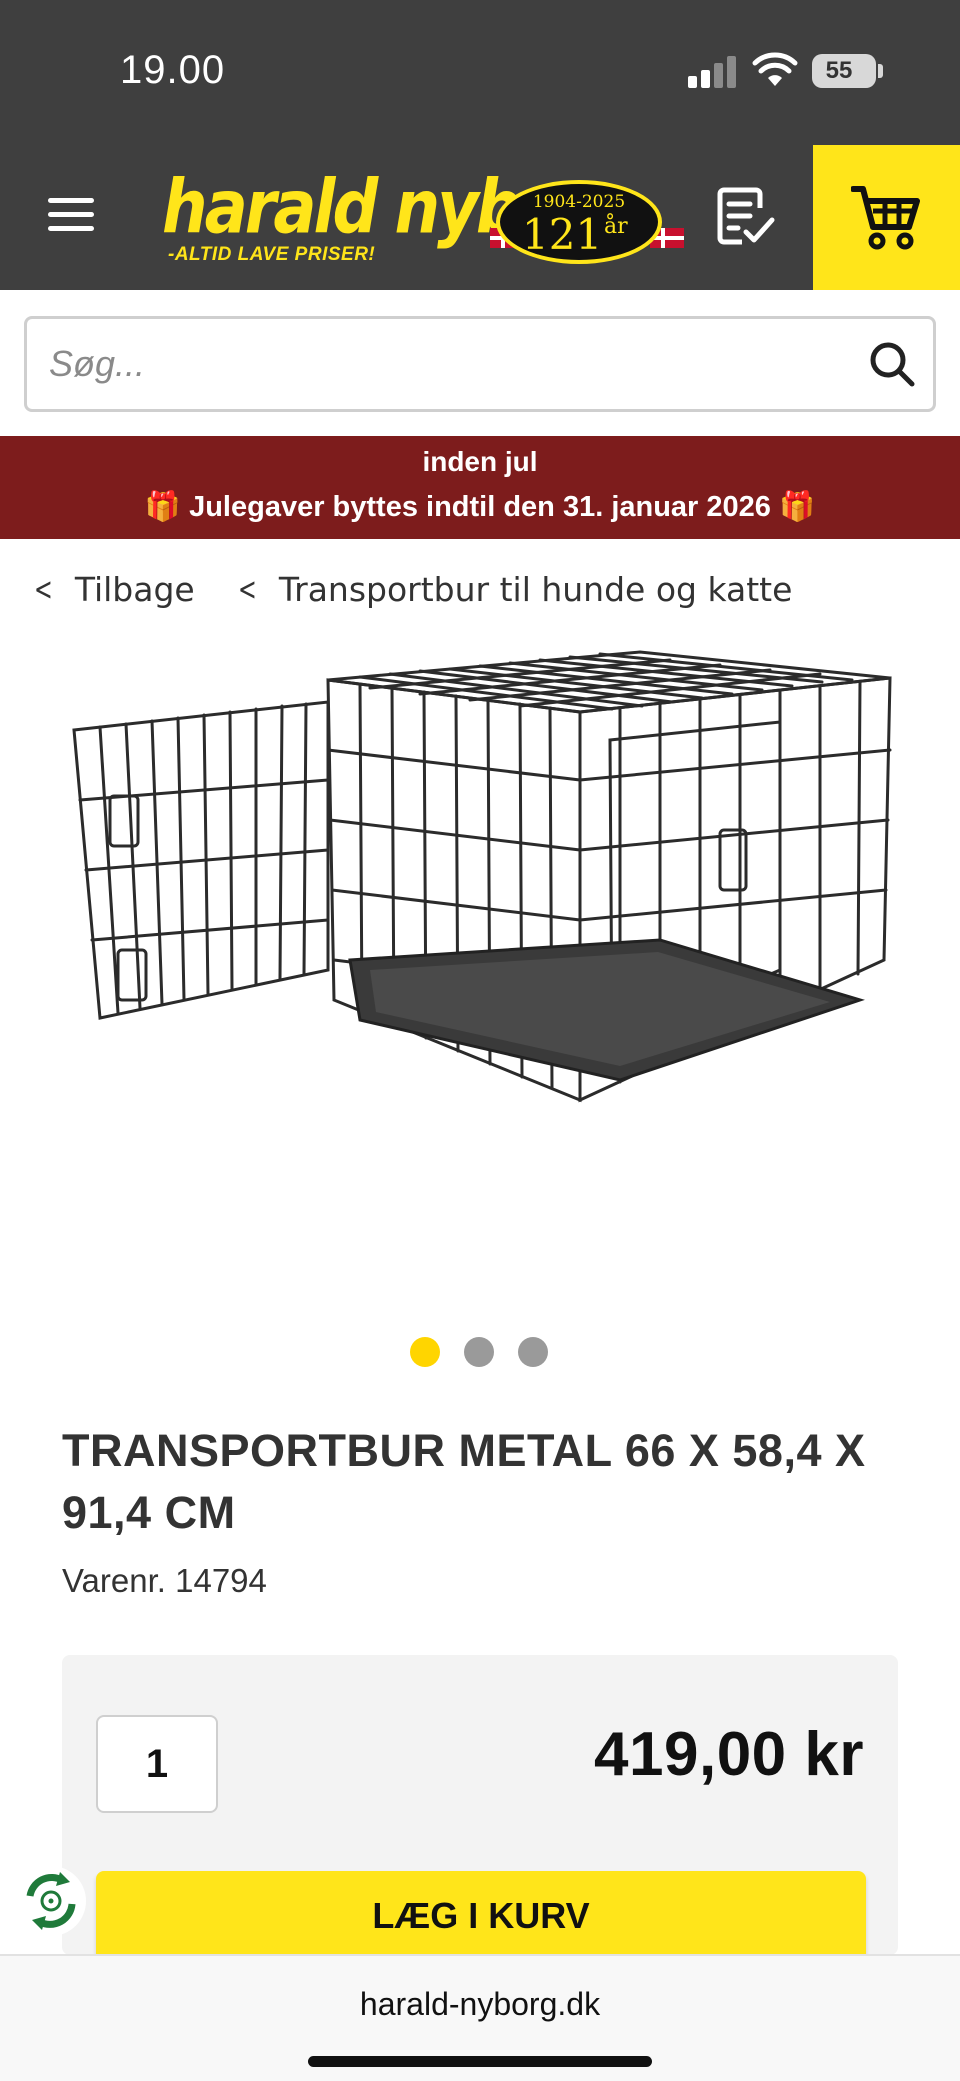 This screenshot has width=960, height=2081. Describe the element at coordinates (134, 589) in the screenshot. I see `back-link-label: Tilbage` at that location.